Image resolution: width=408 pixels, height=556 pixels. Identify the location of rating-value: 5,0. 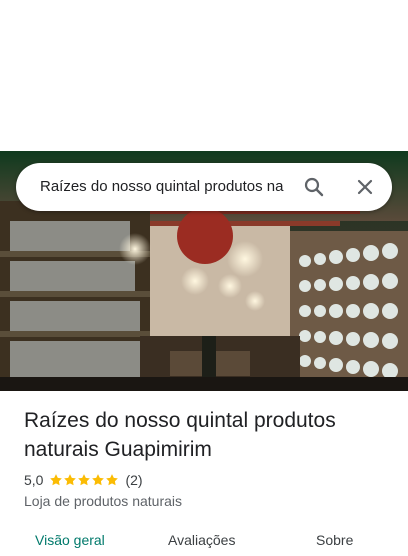
(34, 480).